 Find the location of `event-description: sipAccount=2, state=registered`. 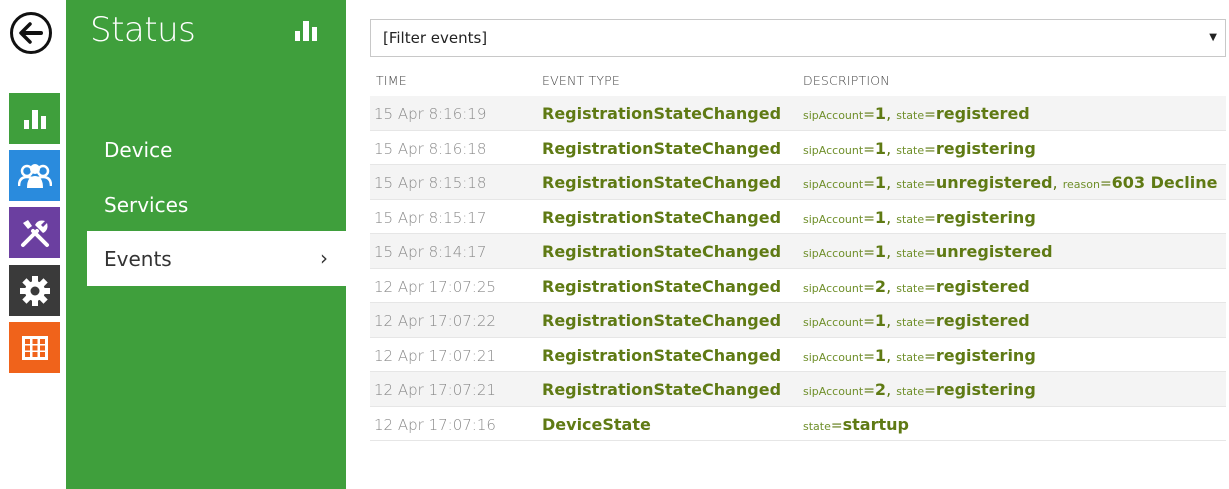

event-description: sipAccount=2, state=registered is located at coordinates (916, 286).